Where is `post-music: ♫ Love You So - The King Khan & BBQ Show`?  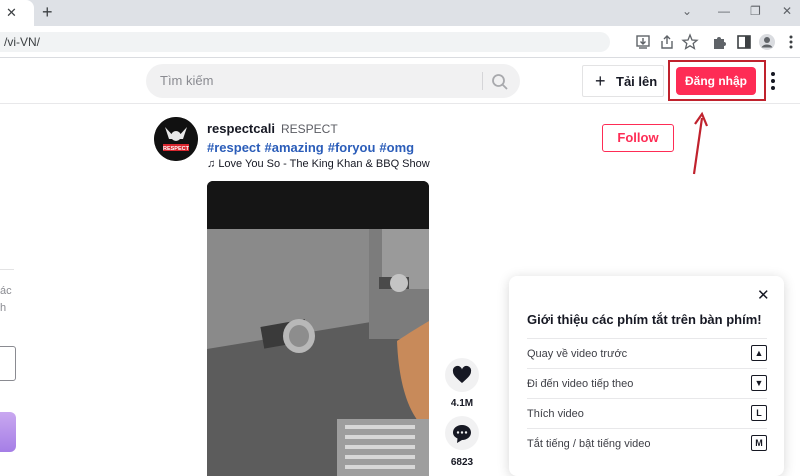 post-music: ♫ Love You So - The King Khan & BBQ Show is located at coordinates (318, 164).